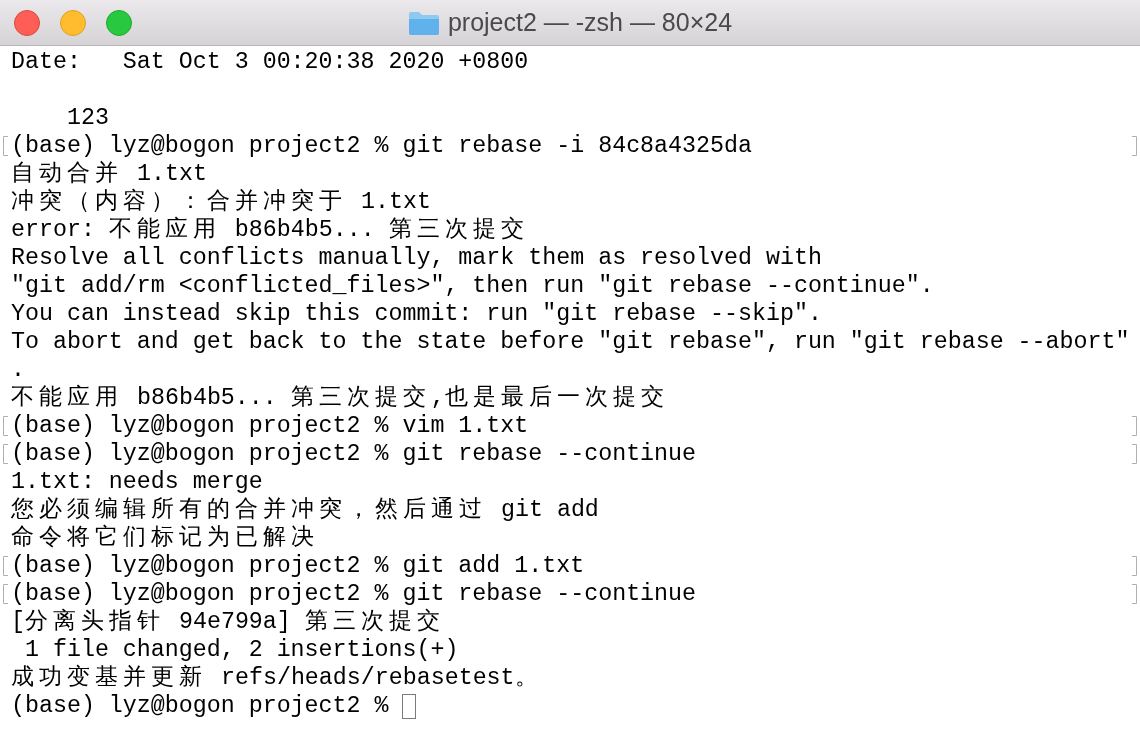 The image size is (1140, 730). I want to click on minimize-button, so click(73, 22).